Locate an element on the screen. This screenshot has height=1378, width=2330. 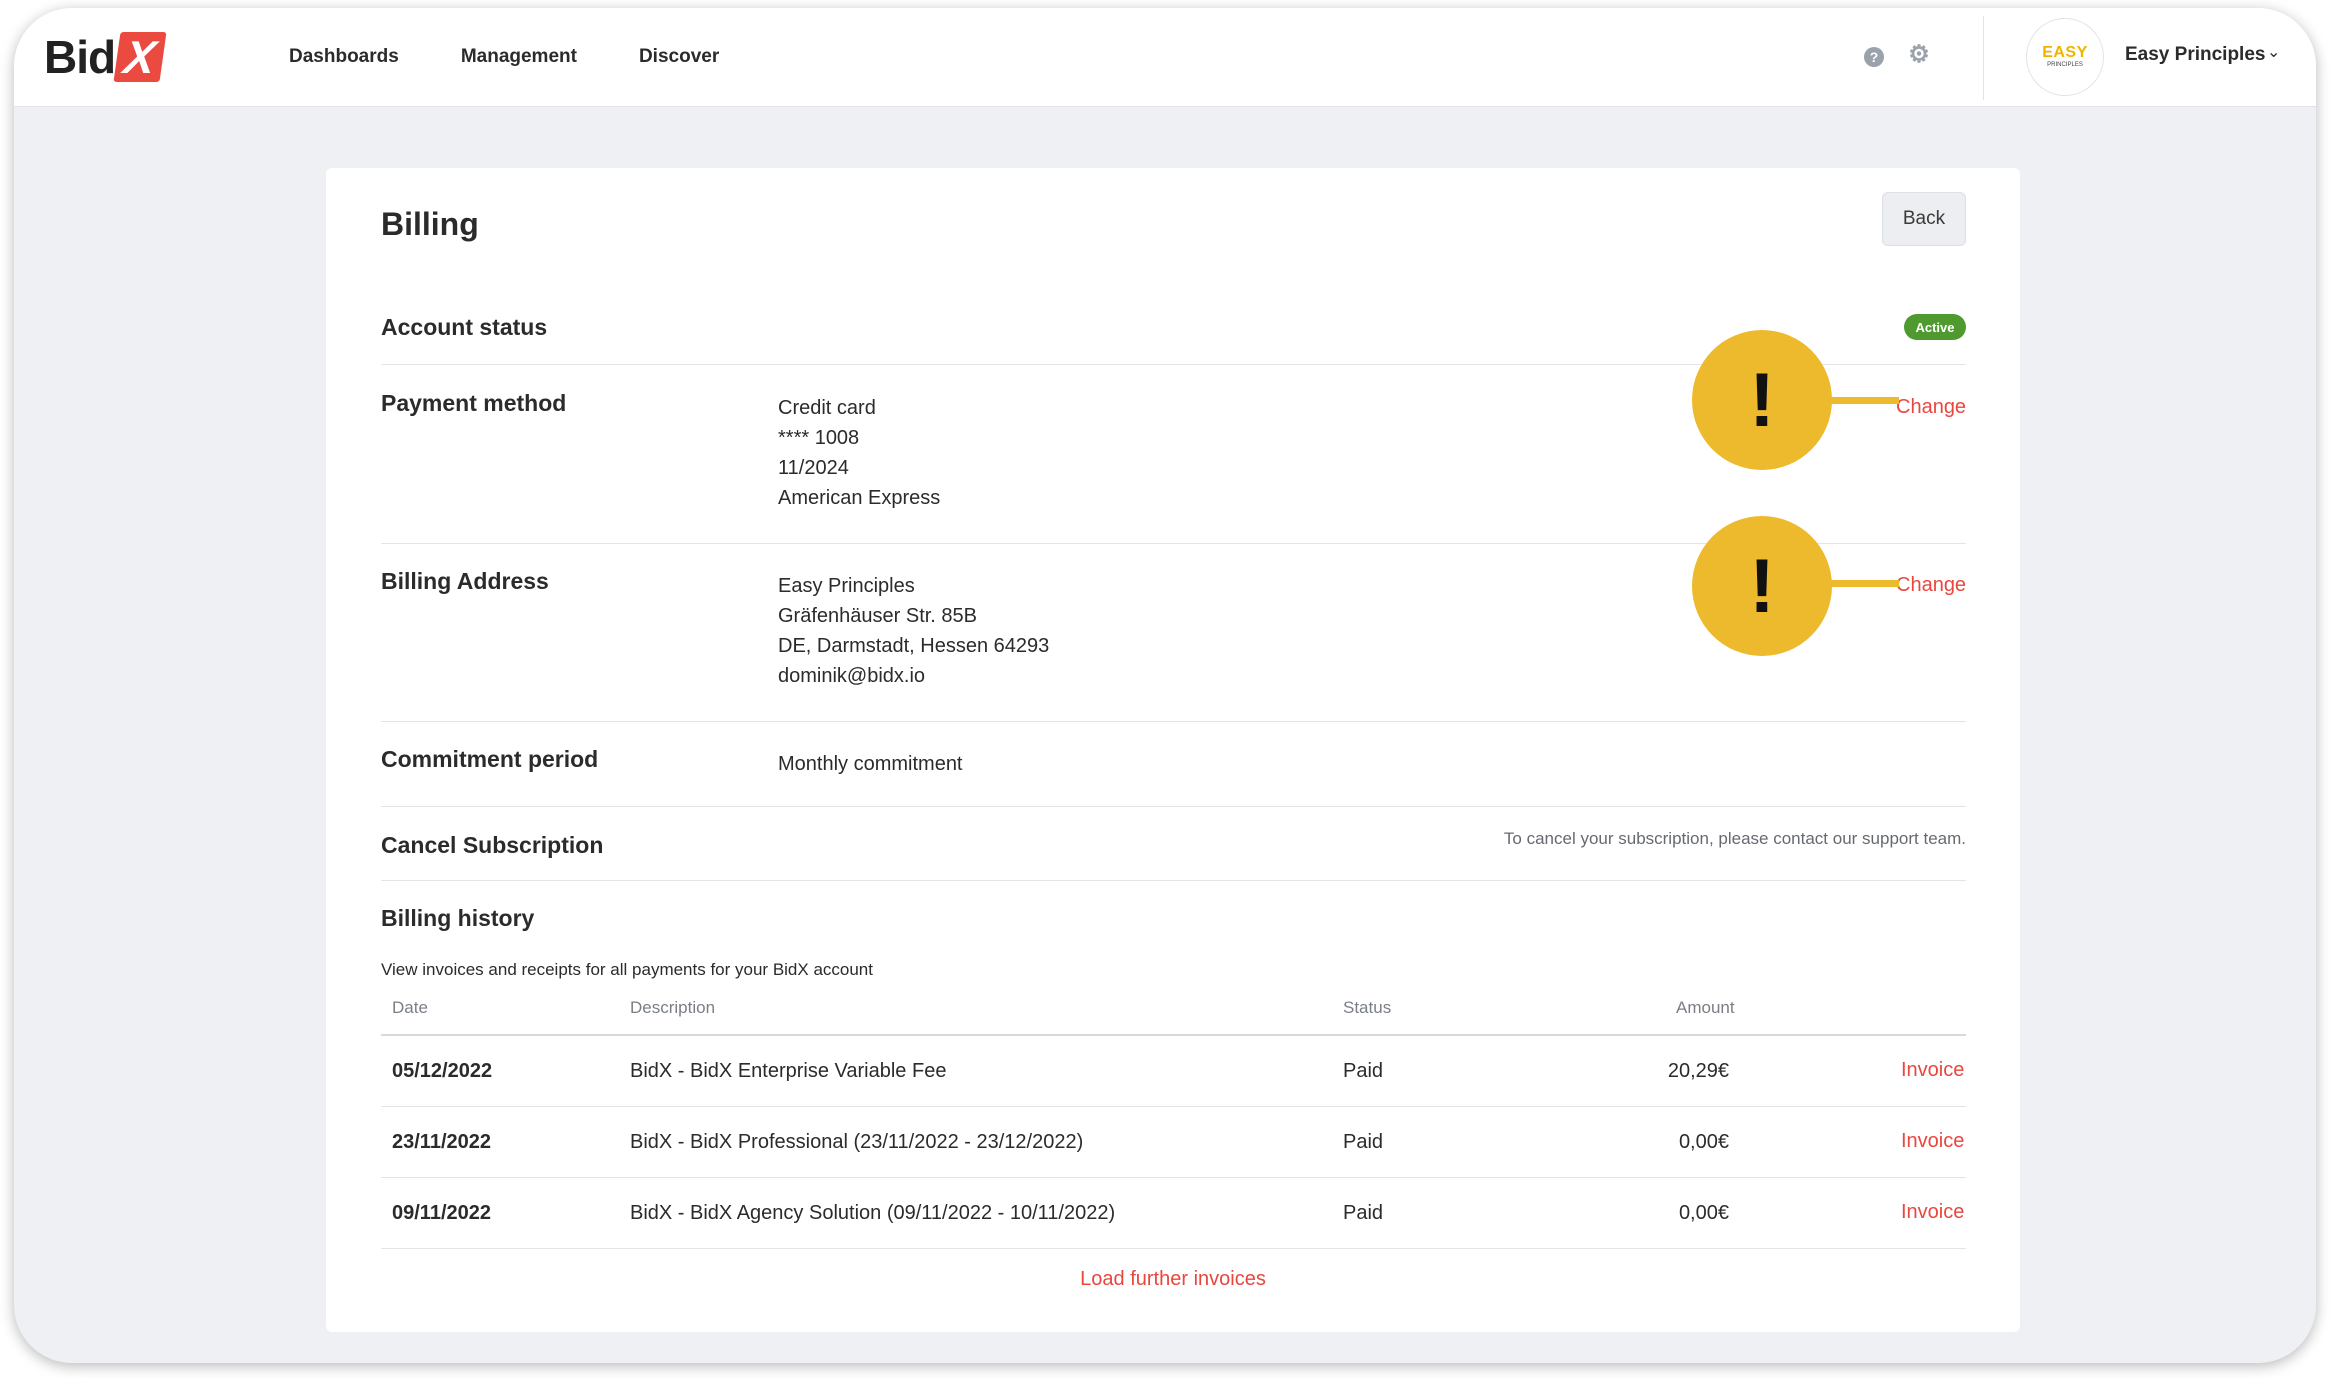
address-company: Easy Principles is located at coordinates (846, 586).